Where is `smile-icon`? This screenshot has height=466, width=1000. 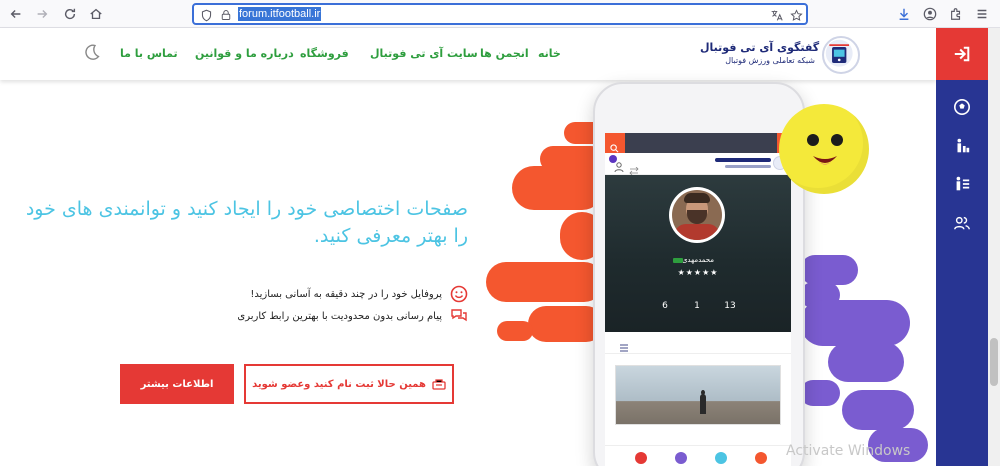
smile-icon is located at coordinates (459, 294).